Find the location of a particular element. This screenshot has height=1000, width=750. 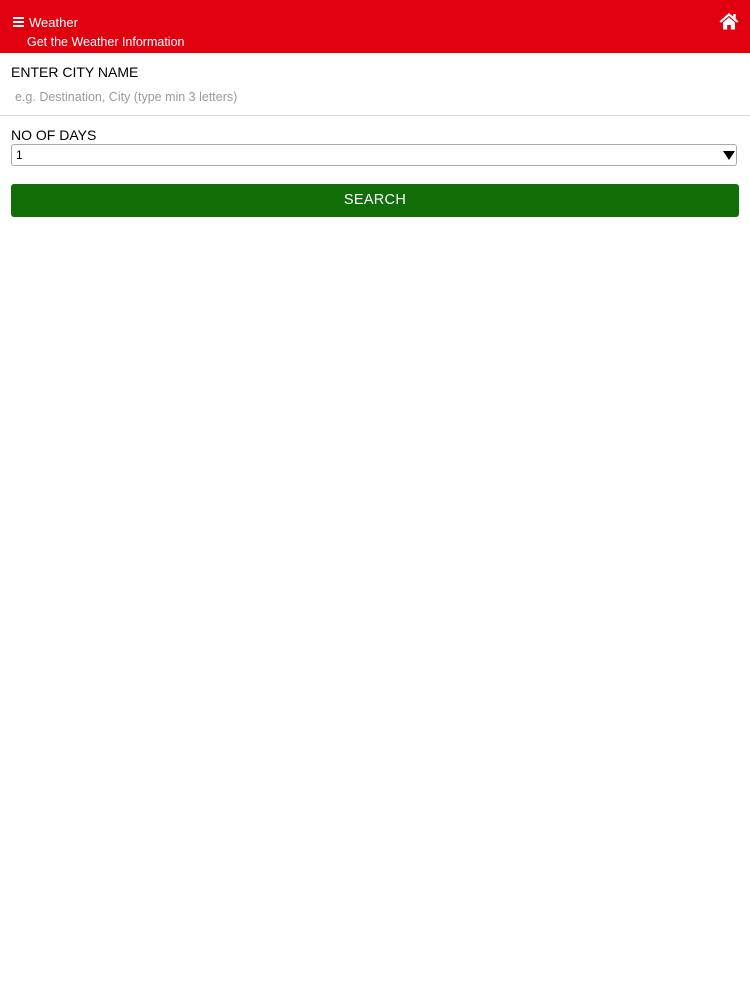

search-button: SEARCH is located at coordinates (375, 200).